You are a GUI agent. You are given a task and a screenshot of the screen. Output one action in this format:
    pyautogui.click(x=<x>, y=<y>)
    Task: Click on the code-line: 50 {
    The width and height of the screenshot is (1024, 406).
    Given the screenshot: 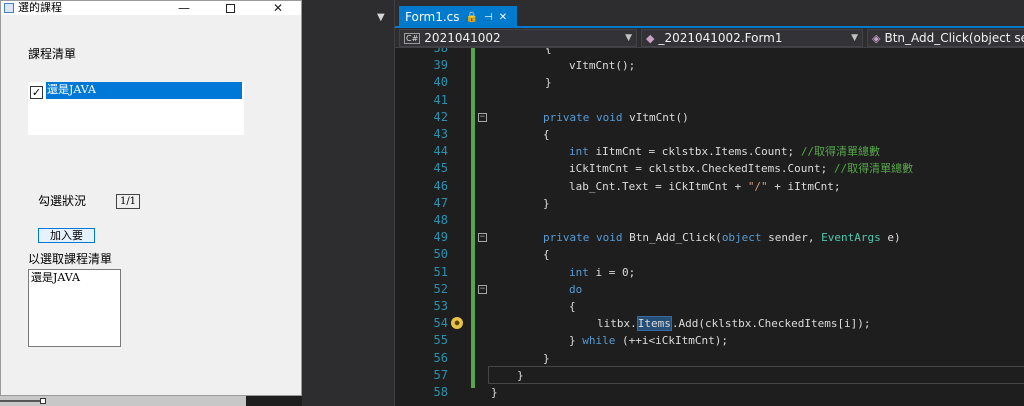 What is the action you would take?
    pyautogui.click(x=709, y=254)
    